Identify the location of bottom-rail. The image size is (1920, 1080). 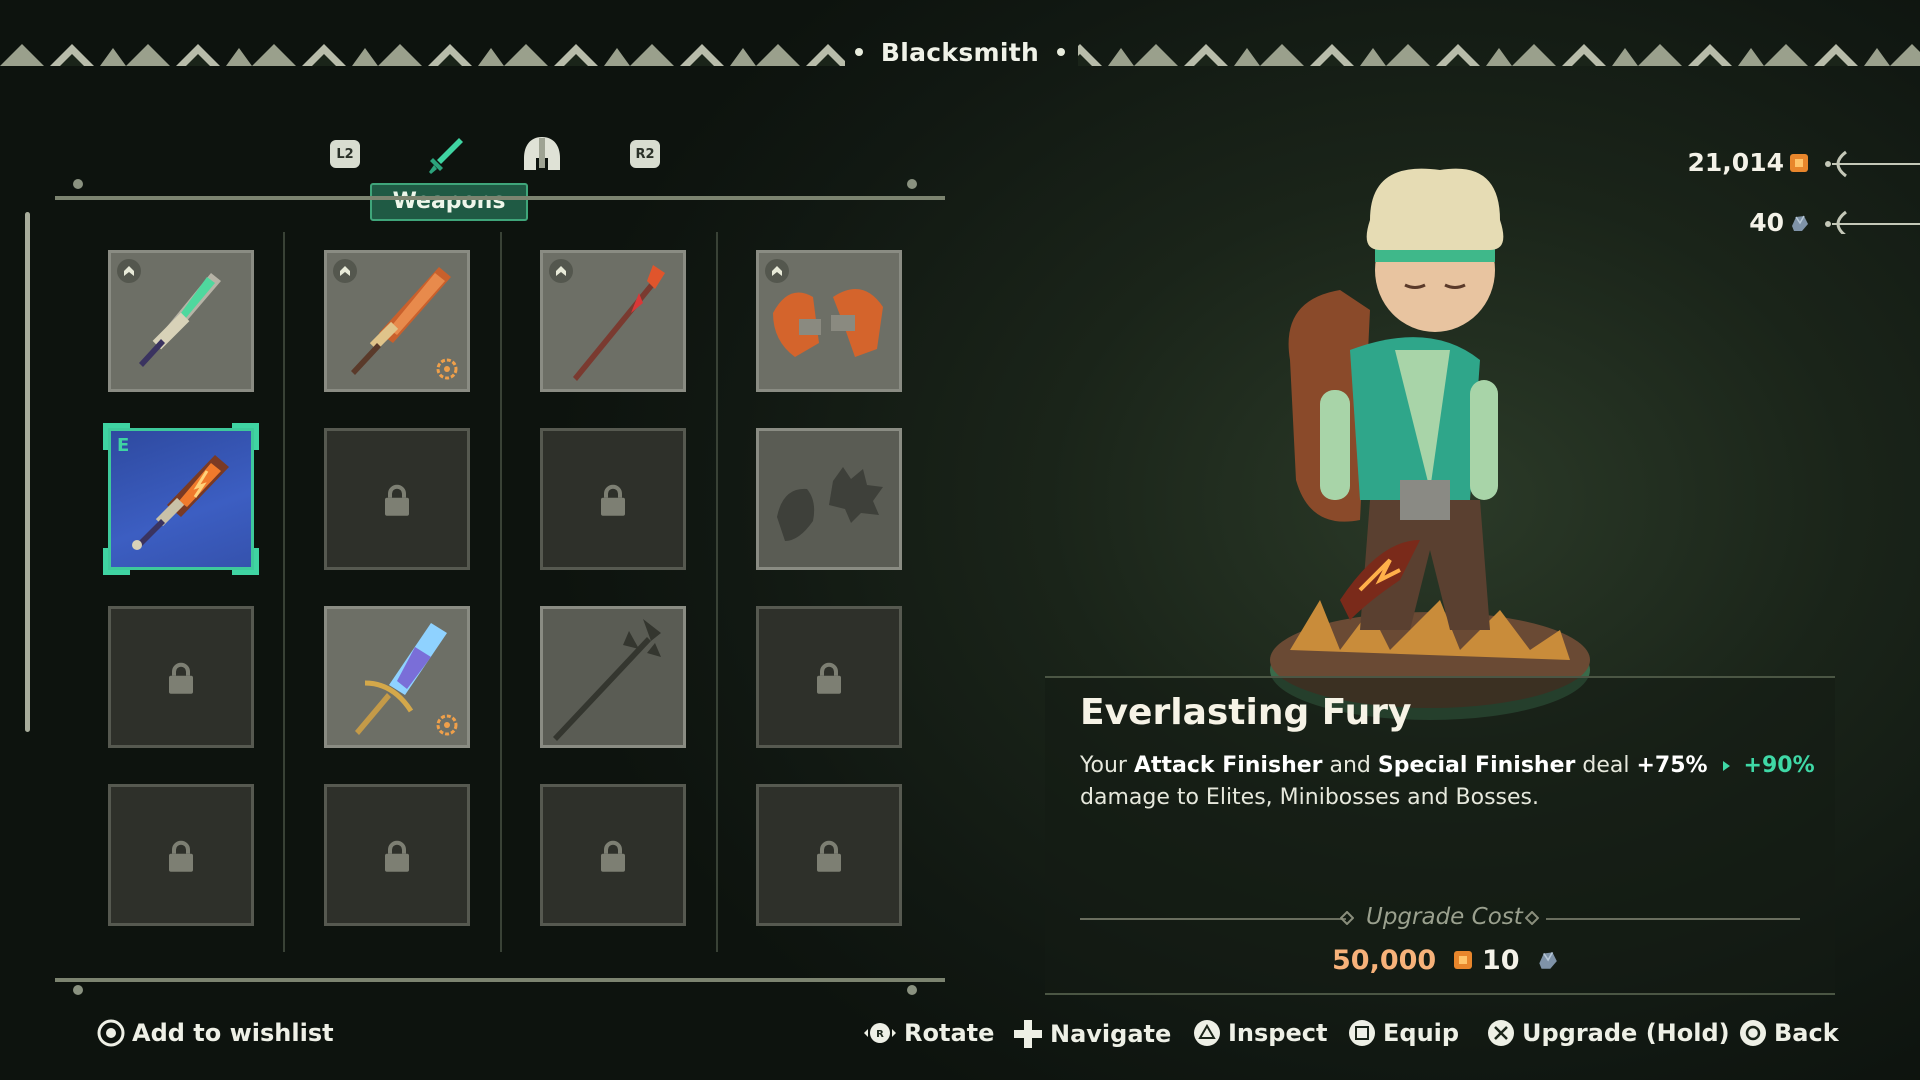
(500, 980).